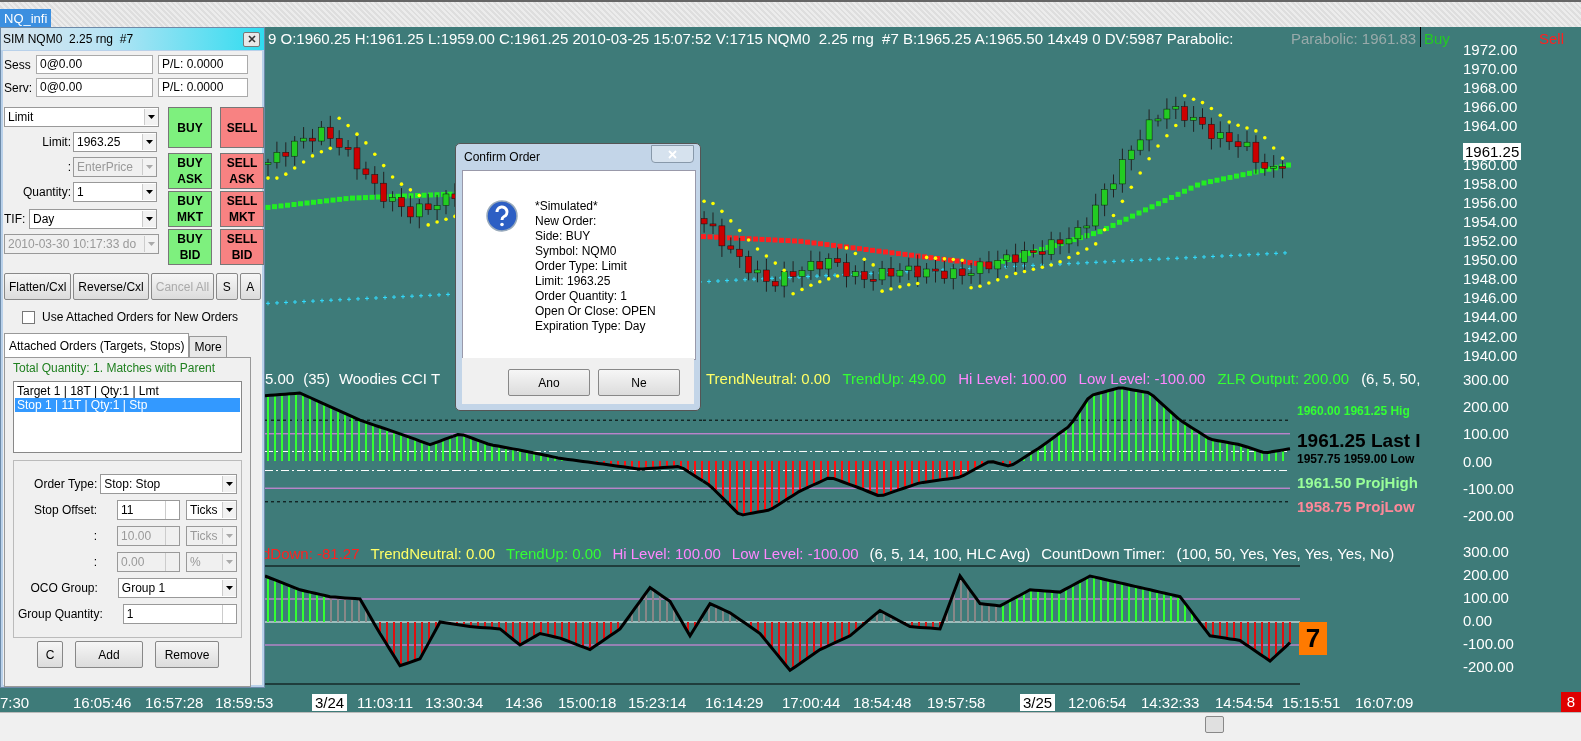 The width and height of the screenshot is (1581, 741). I want to click on group-quantity-spinbox: 1, so click(179, 614).